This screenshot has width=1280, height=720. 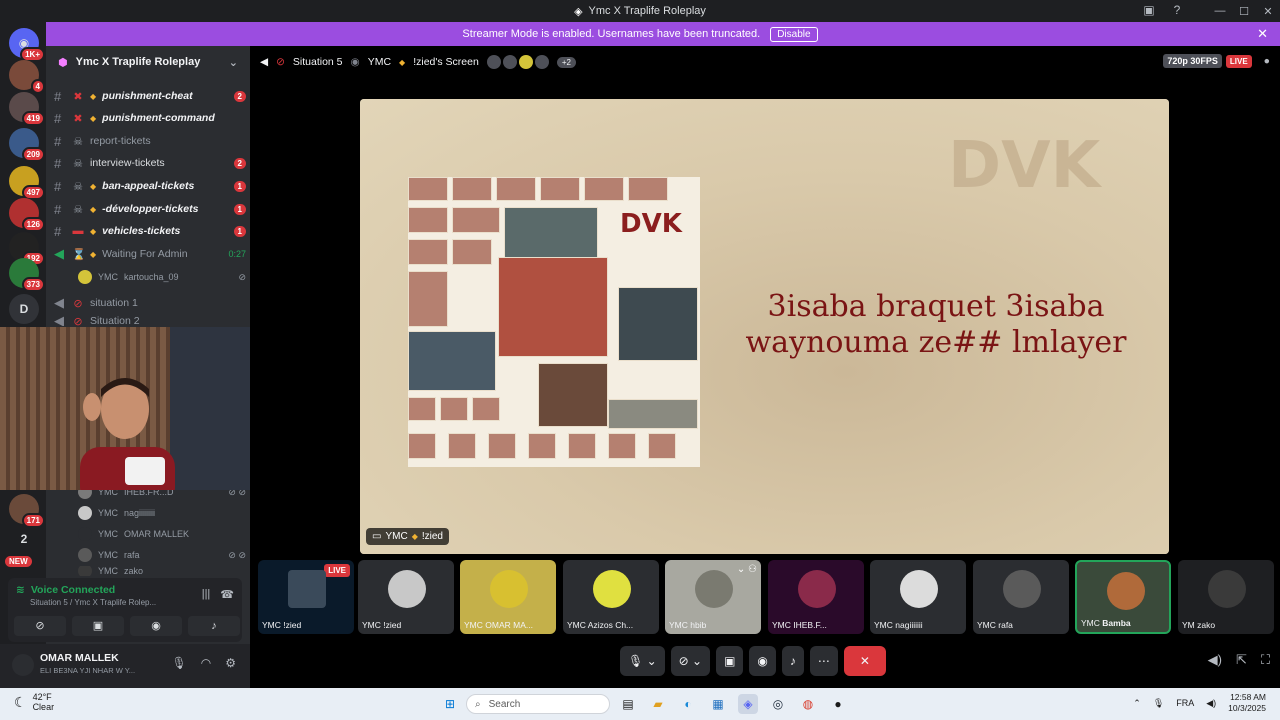 I want to click on channel-ban-appeal-tickets: # ☠ ◆ ban-appeal-tickets 1, so click(x=150, y=186).